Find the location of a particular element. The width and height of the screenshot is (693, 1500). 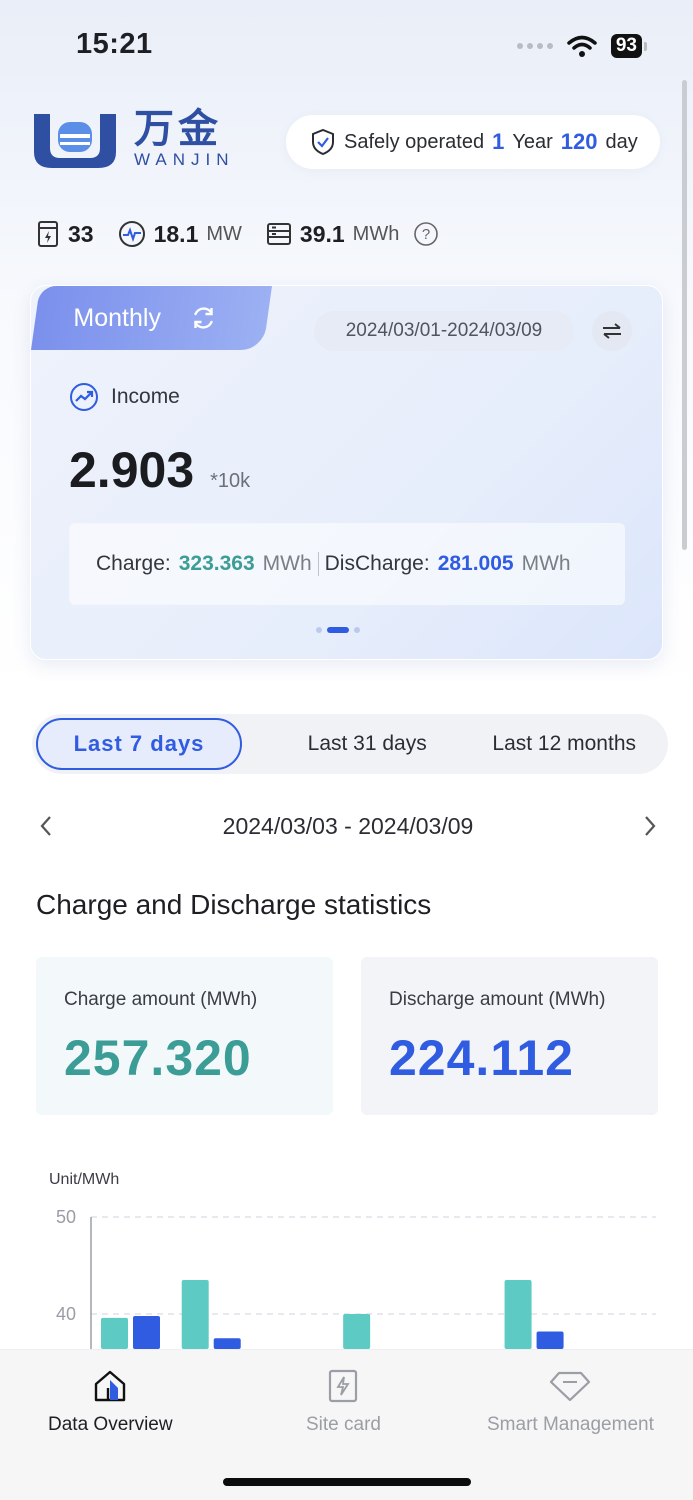

tab-site-card: Site card is located at coordinates (343, 1402).